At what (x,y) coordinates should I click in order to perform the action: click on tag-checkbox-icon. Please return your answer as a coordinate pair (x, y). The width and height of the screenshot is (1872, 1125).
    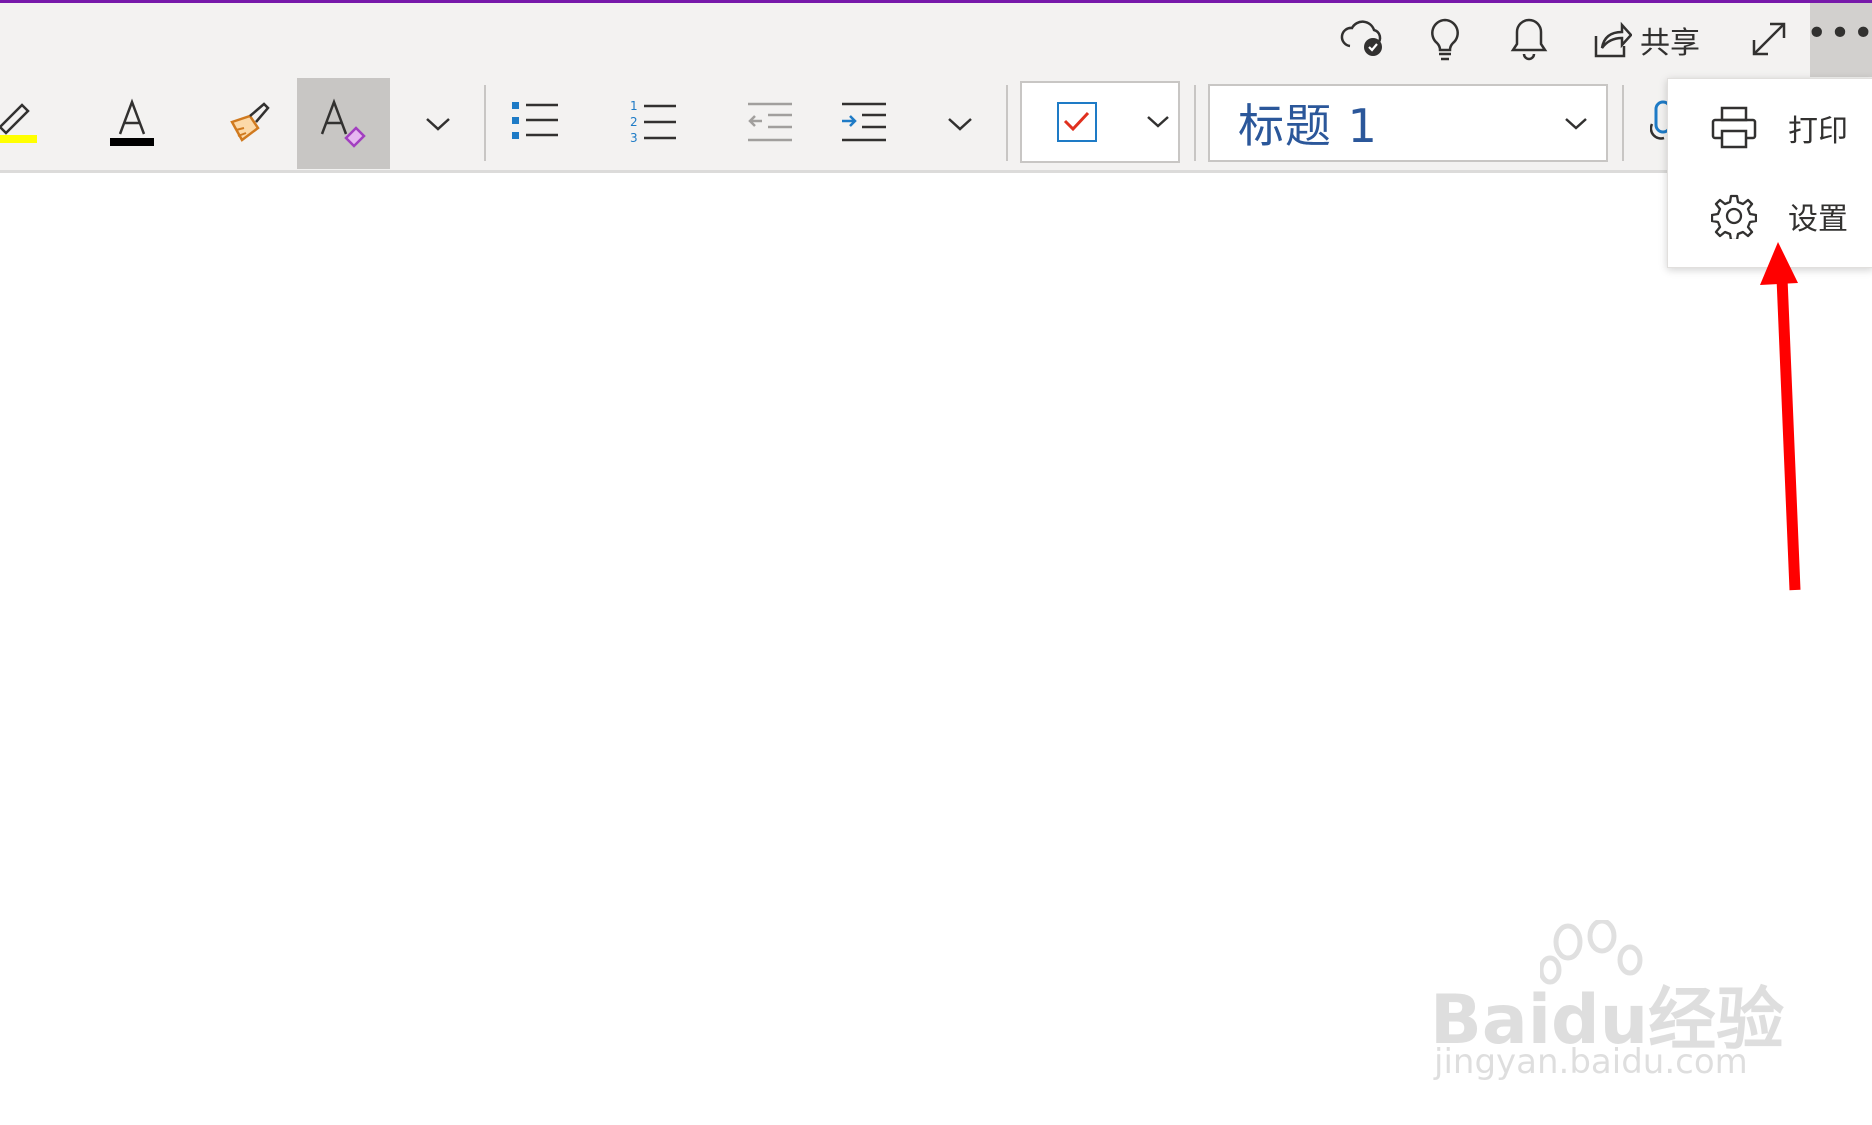
    Looking at the image, I should click on (1077, 122).